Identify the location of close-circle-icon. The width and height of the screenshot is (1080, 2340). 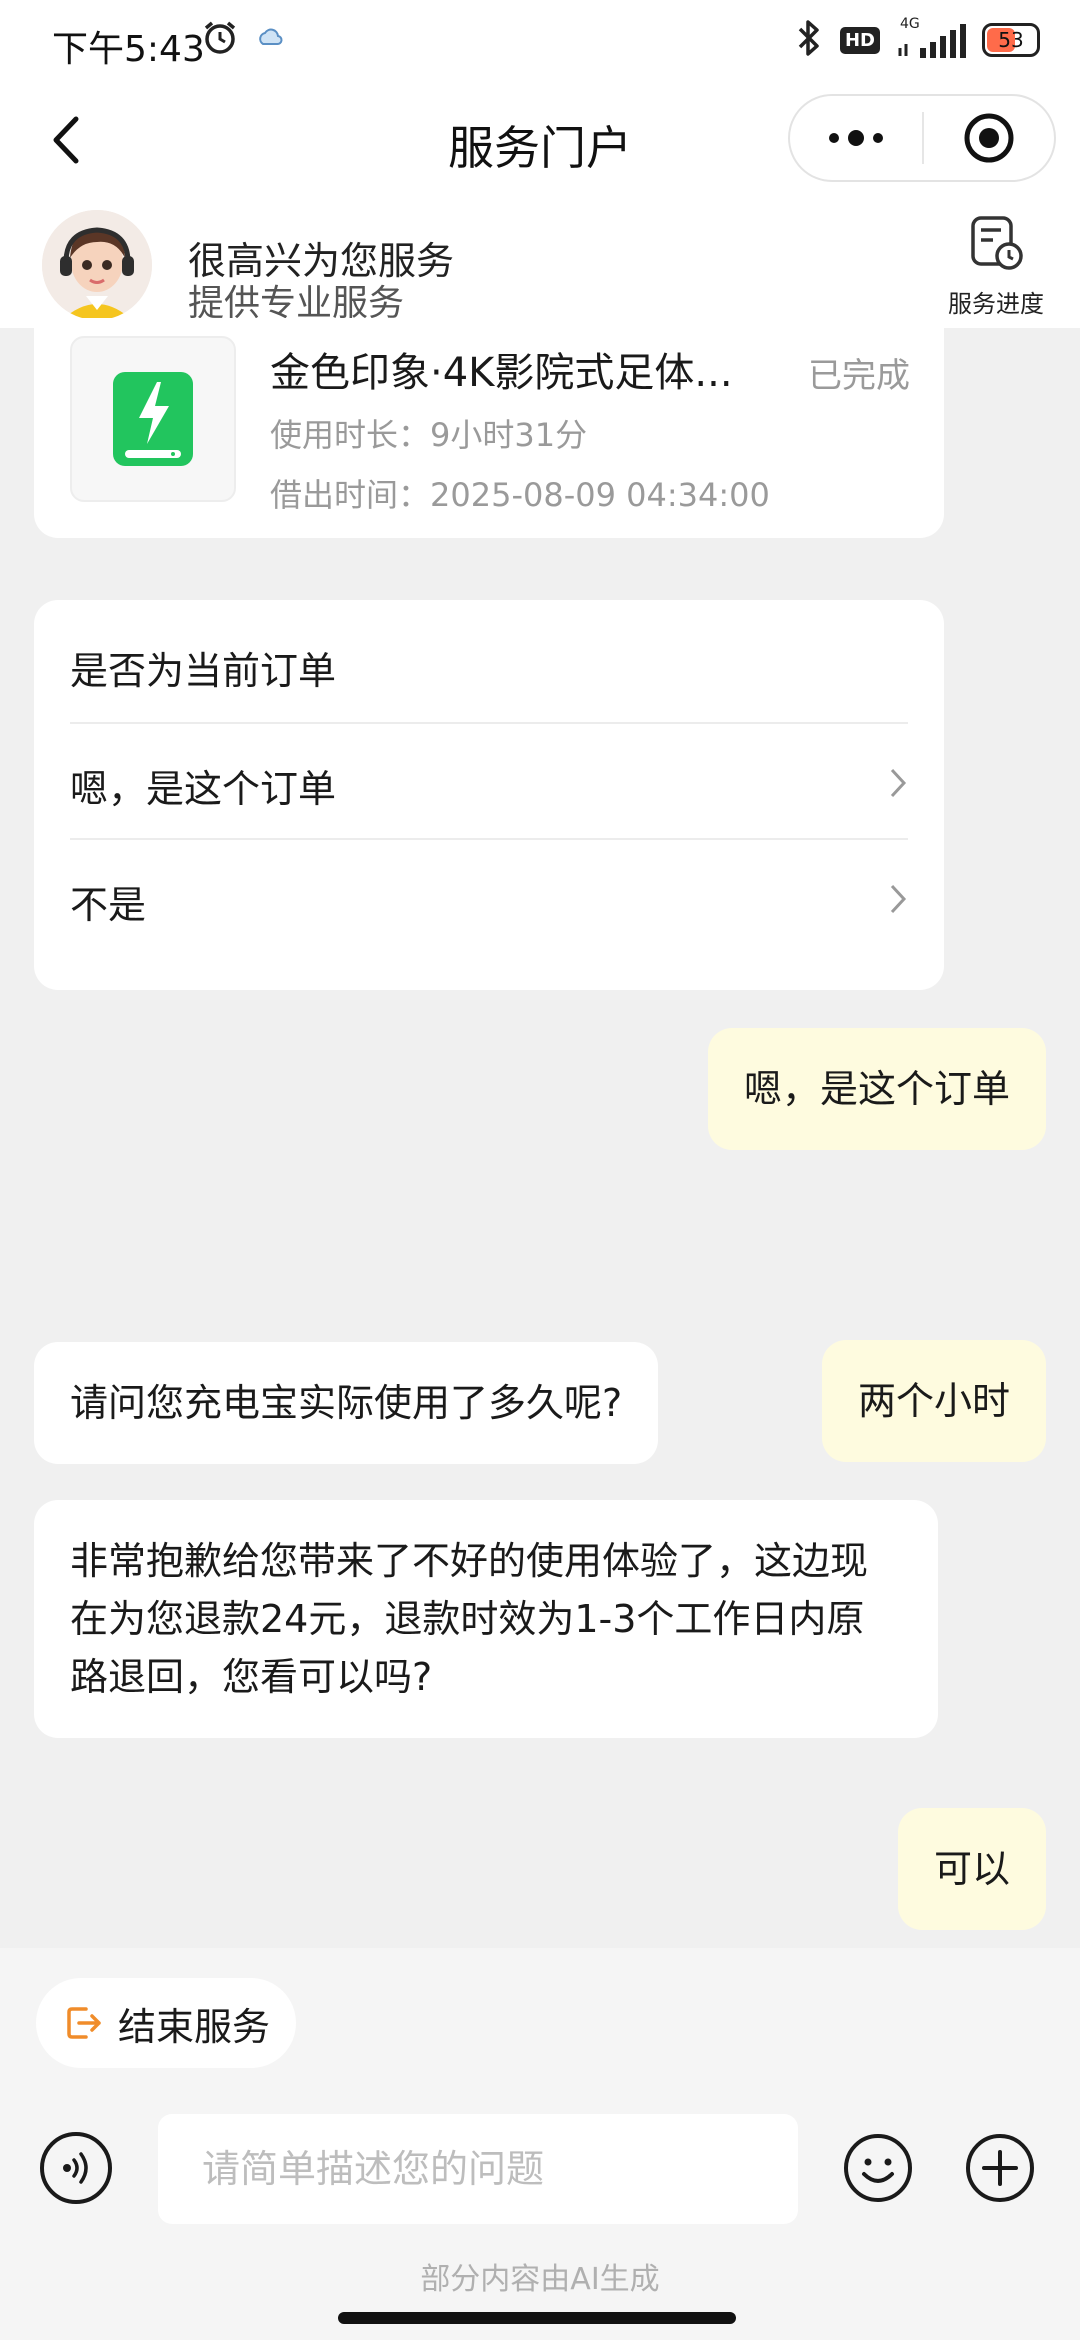
(989, 138).